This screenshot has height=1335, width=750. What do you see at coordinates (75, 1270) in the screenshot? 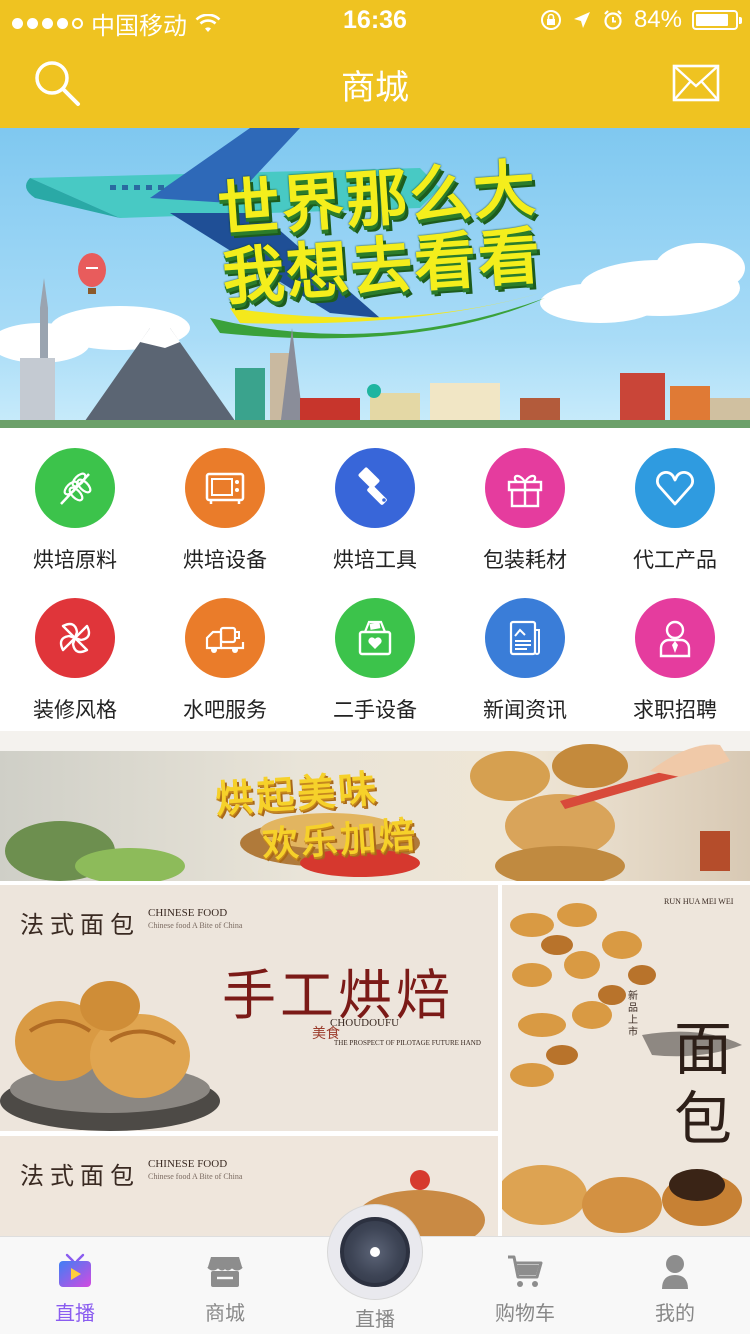
I see `tv-icon` at bounding box center [75, 1270].